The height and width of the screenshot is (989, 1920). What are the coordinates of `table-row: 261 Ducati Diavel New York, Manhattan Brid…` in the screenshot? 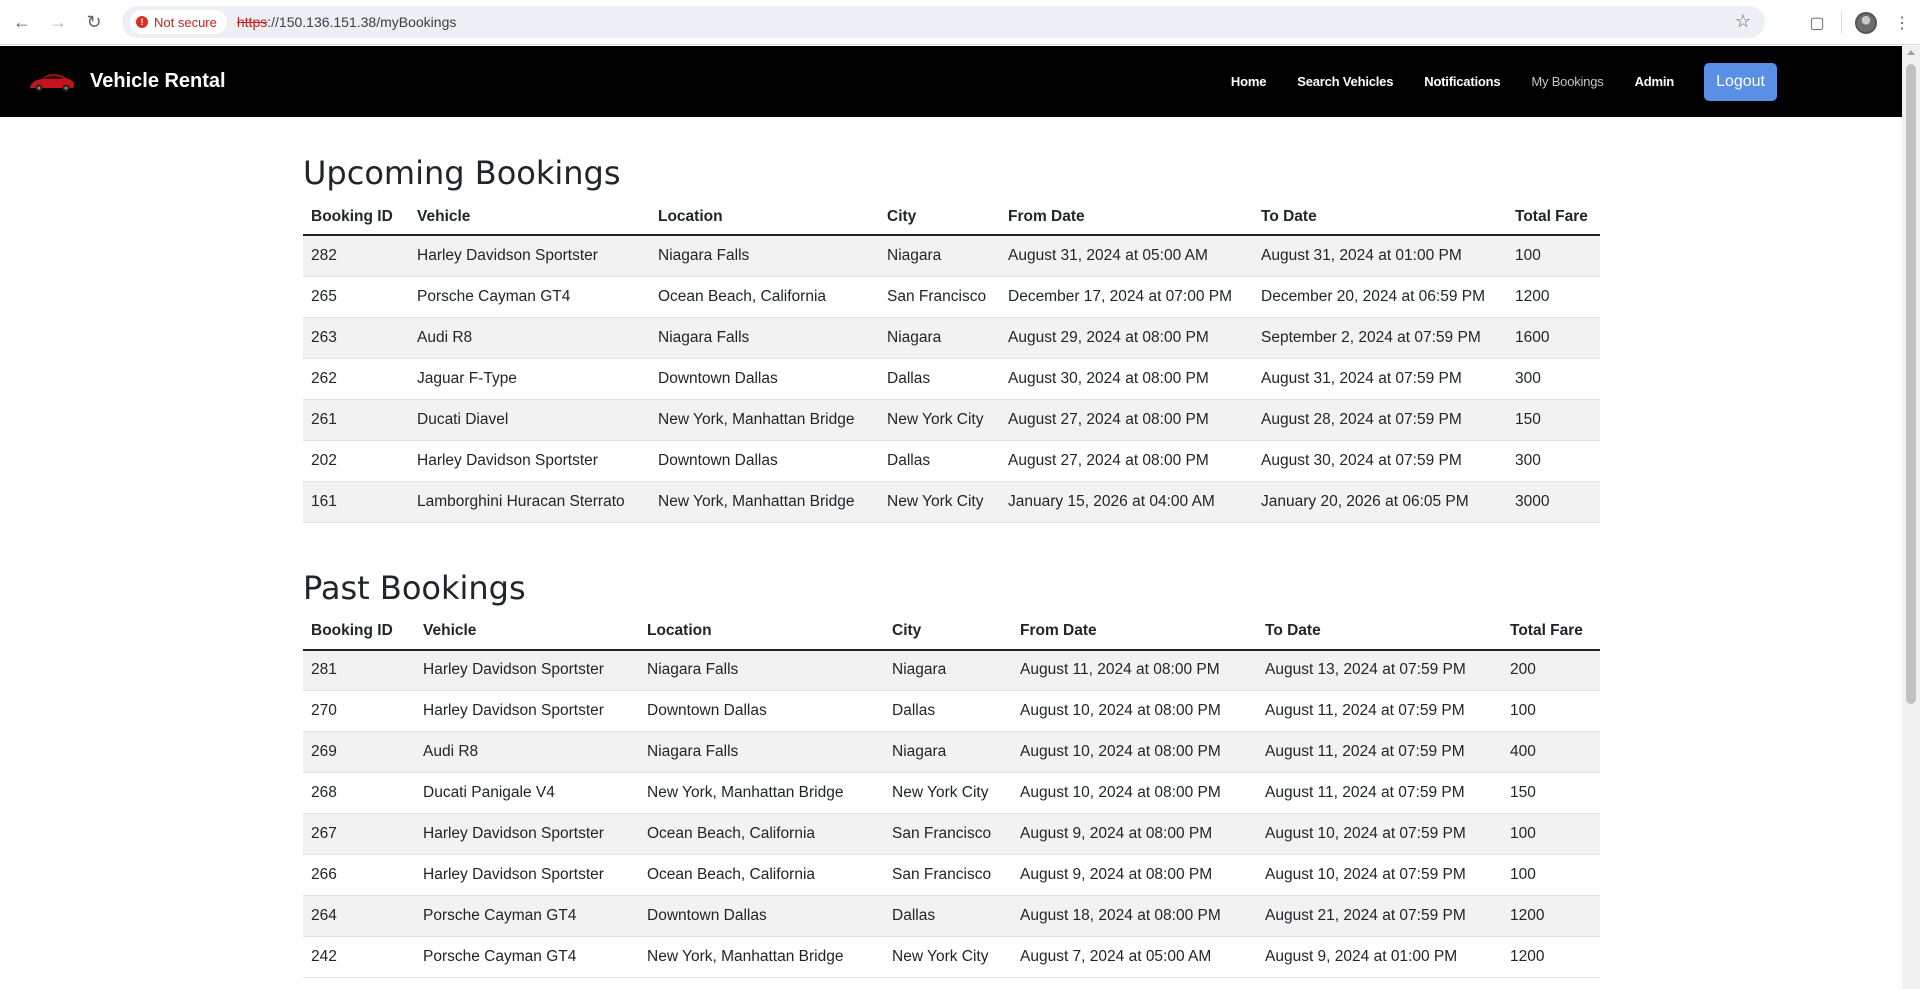 It's located at (951, 420).